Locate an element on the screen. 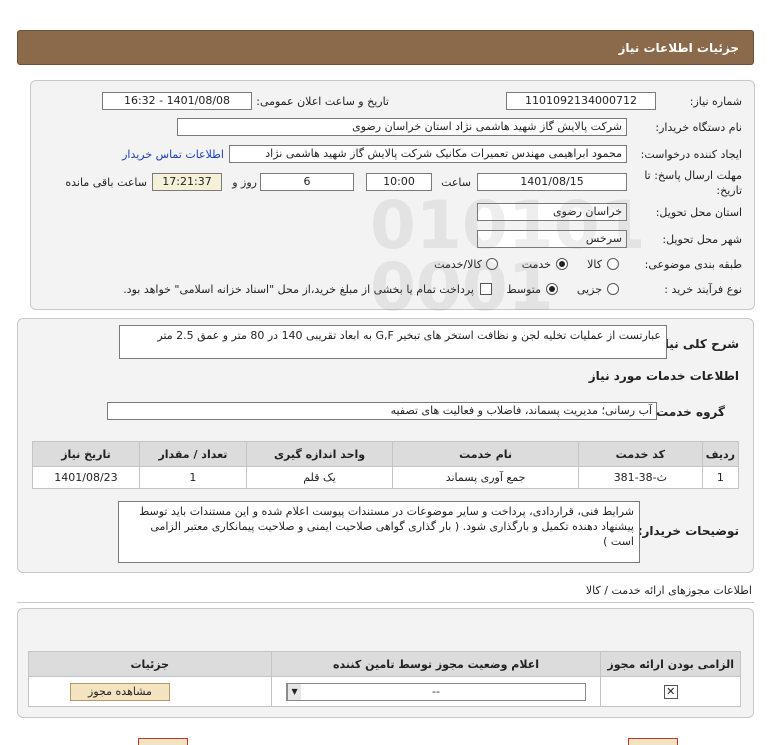 The height and width of the screenshot is (745, 770). category-radio-goods-service is located at coordinates (492, 264).